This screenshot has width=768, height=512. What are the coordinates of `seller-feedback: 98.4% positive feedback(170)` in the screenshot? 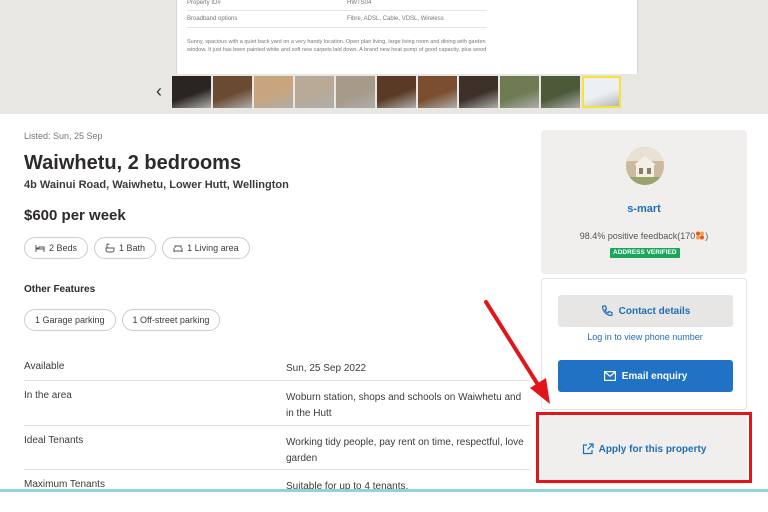 It's located at (644, 236).